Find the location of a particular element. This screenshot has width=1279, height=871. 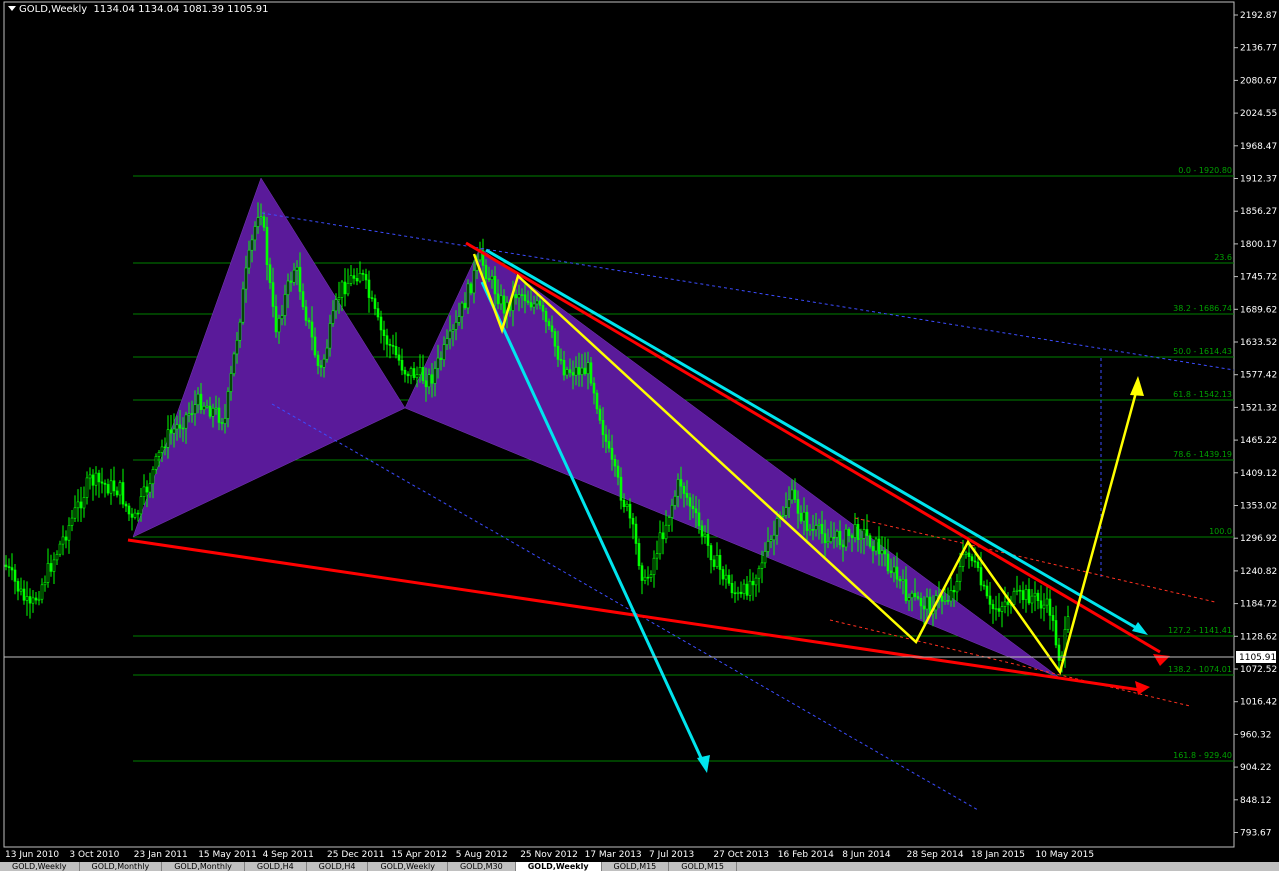

price-tick-label: 904.22 is located at coordinates (1256, 768).